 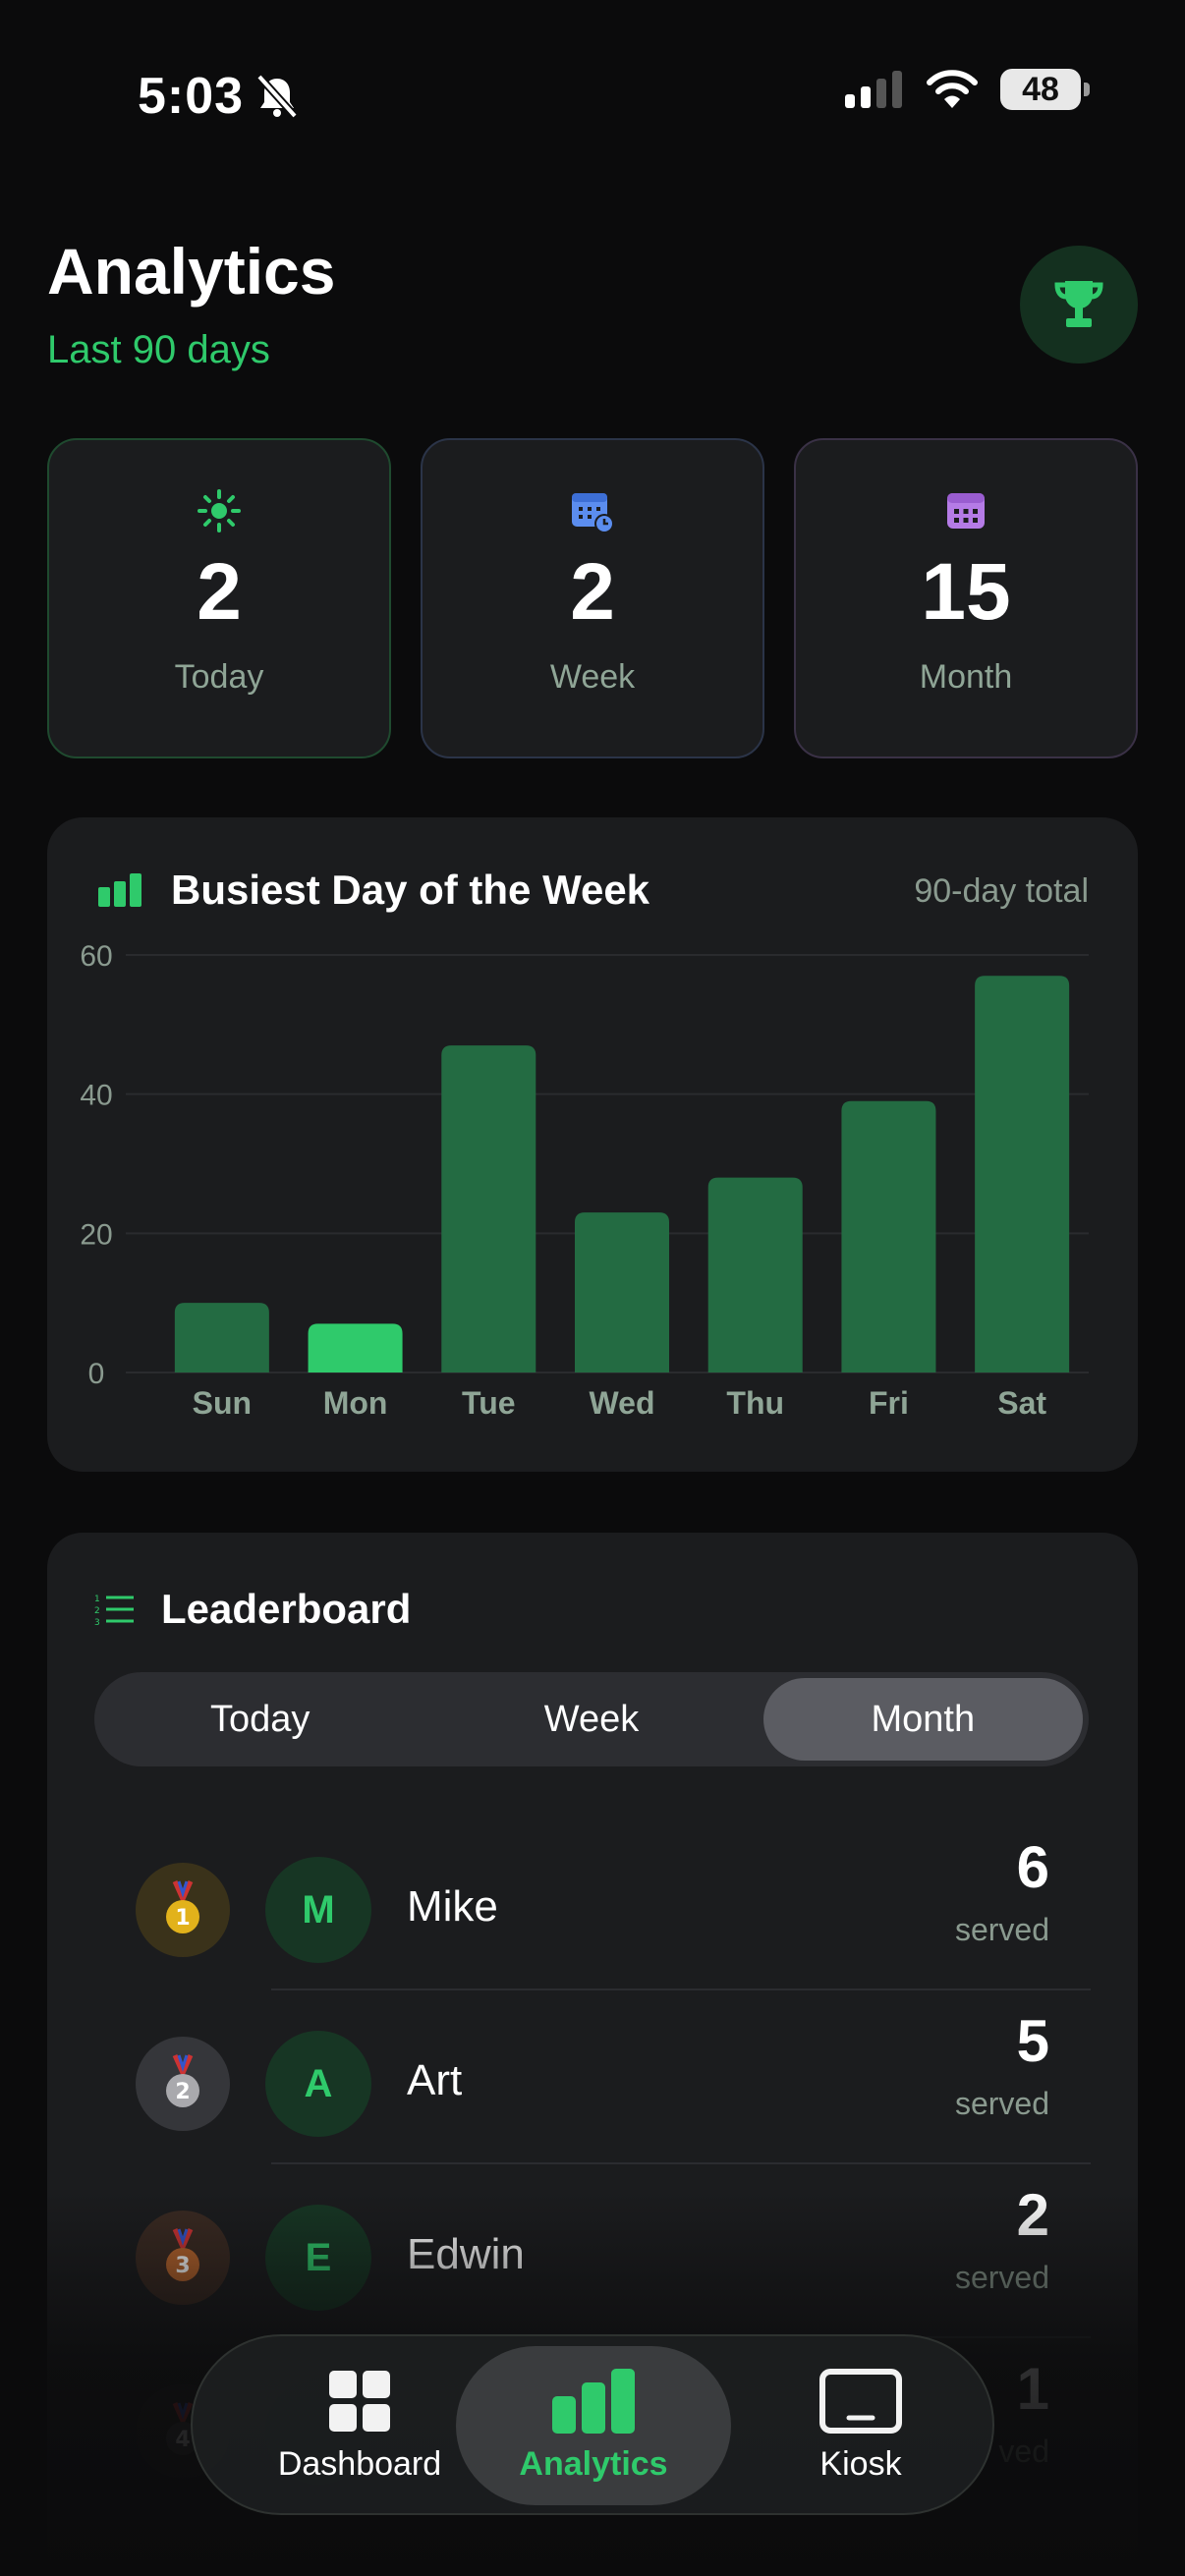 I want to click on medal-icon-graphic: 1, so click(x=183, y=1906).